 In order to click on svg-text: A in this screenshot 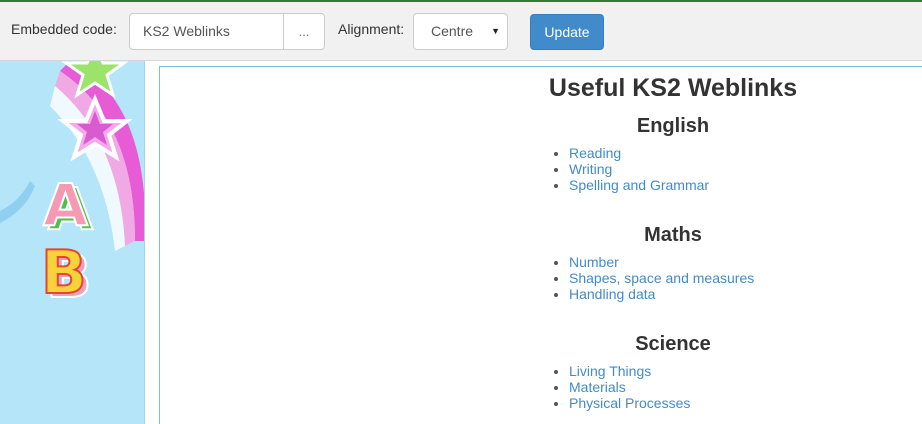, I will do `click(65, 205)`.